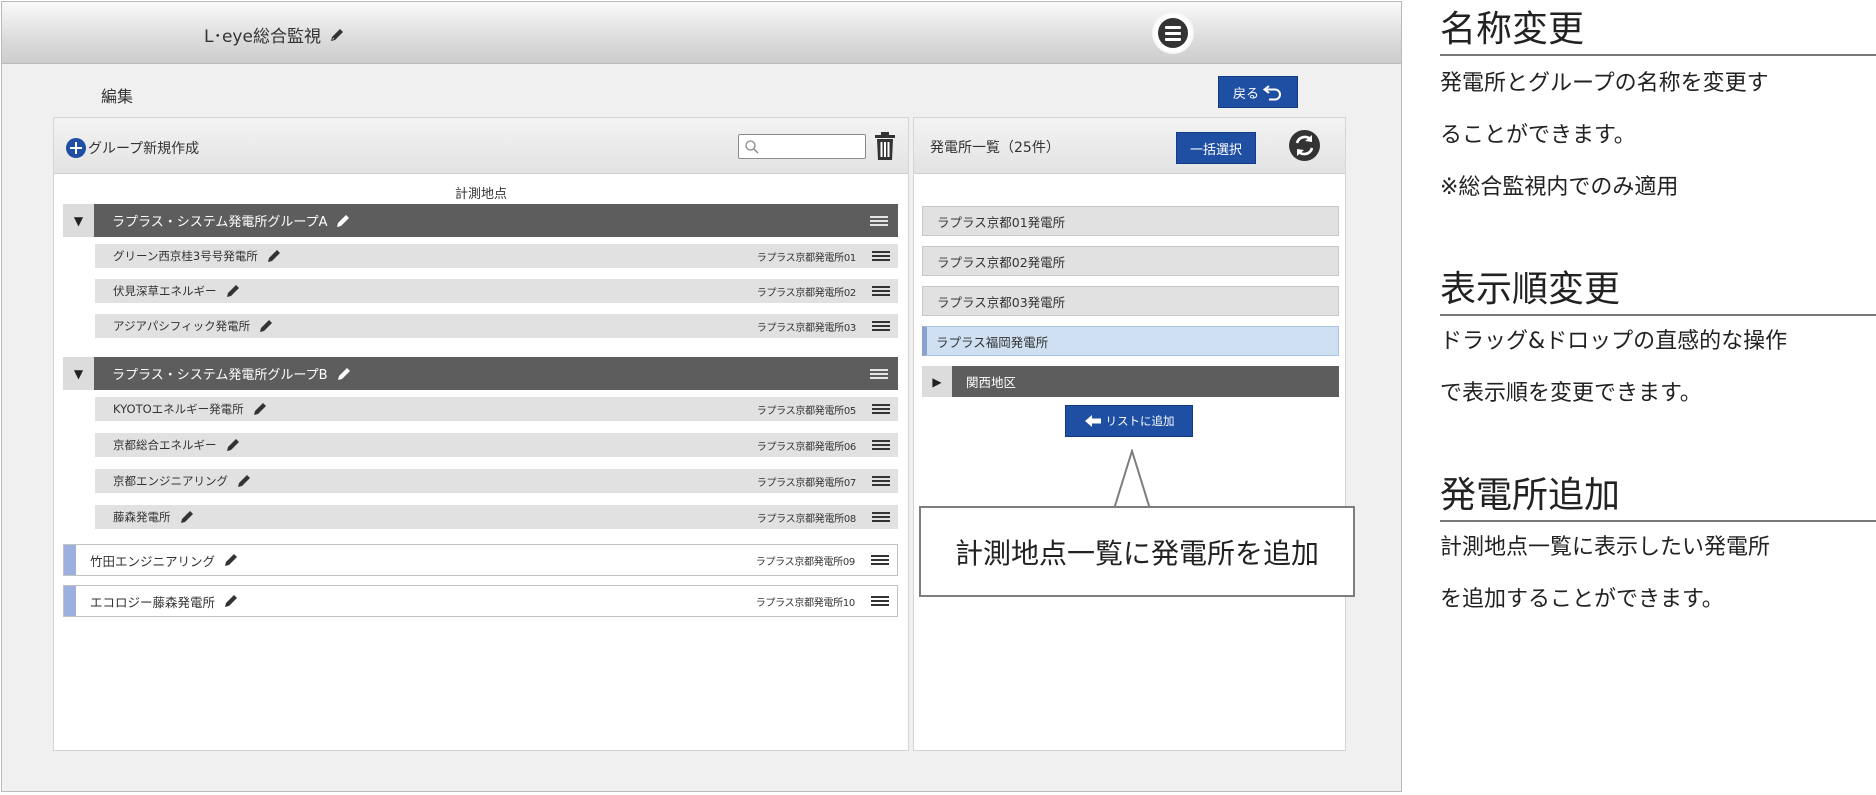  I want to click on back-button: 戻る, so click(1258, 92).